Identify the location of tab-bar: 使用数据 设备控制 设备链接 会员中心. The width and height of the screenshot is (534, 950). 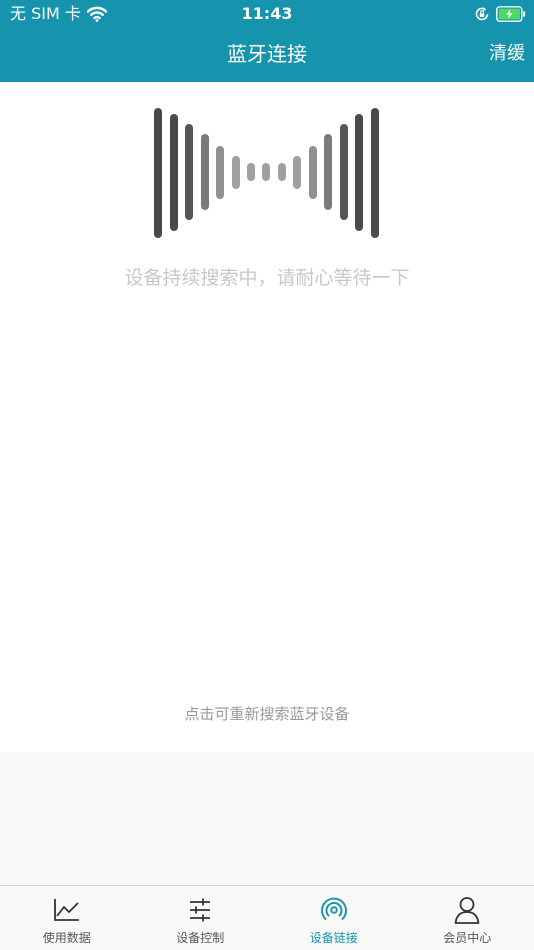
(267, 917).